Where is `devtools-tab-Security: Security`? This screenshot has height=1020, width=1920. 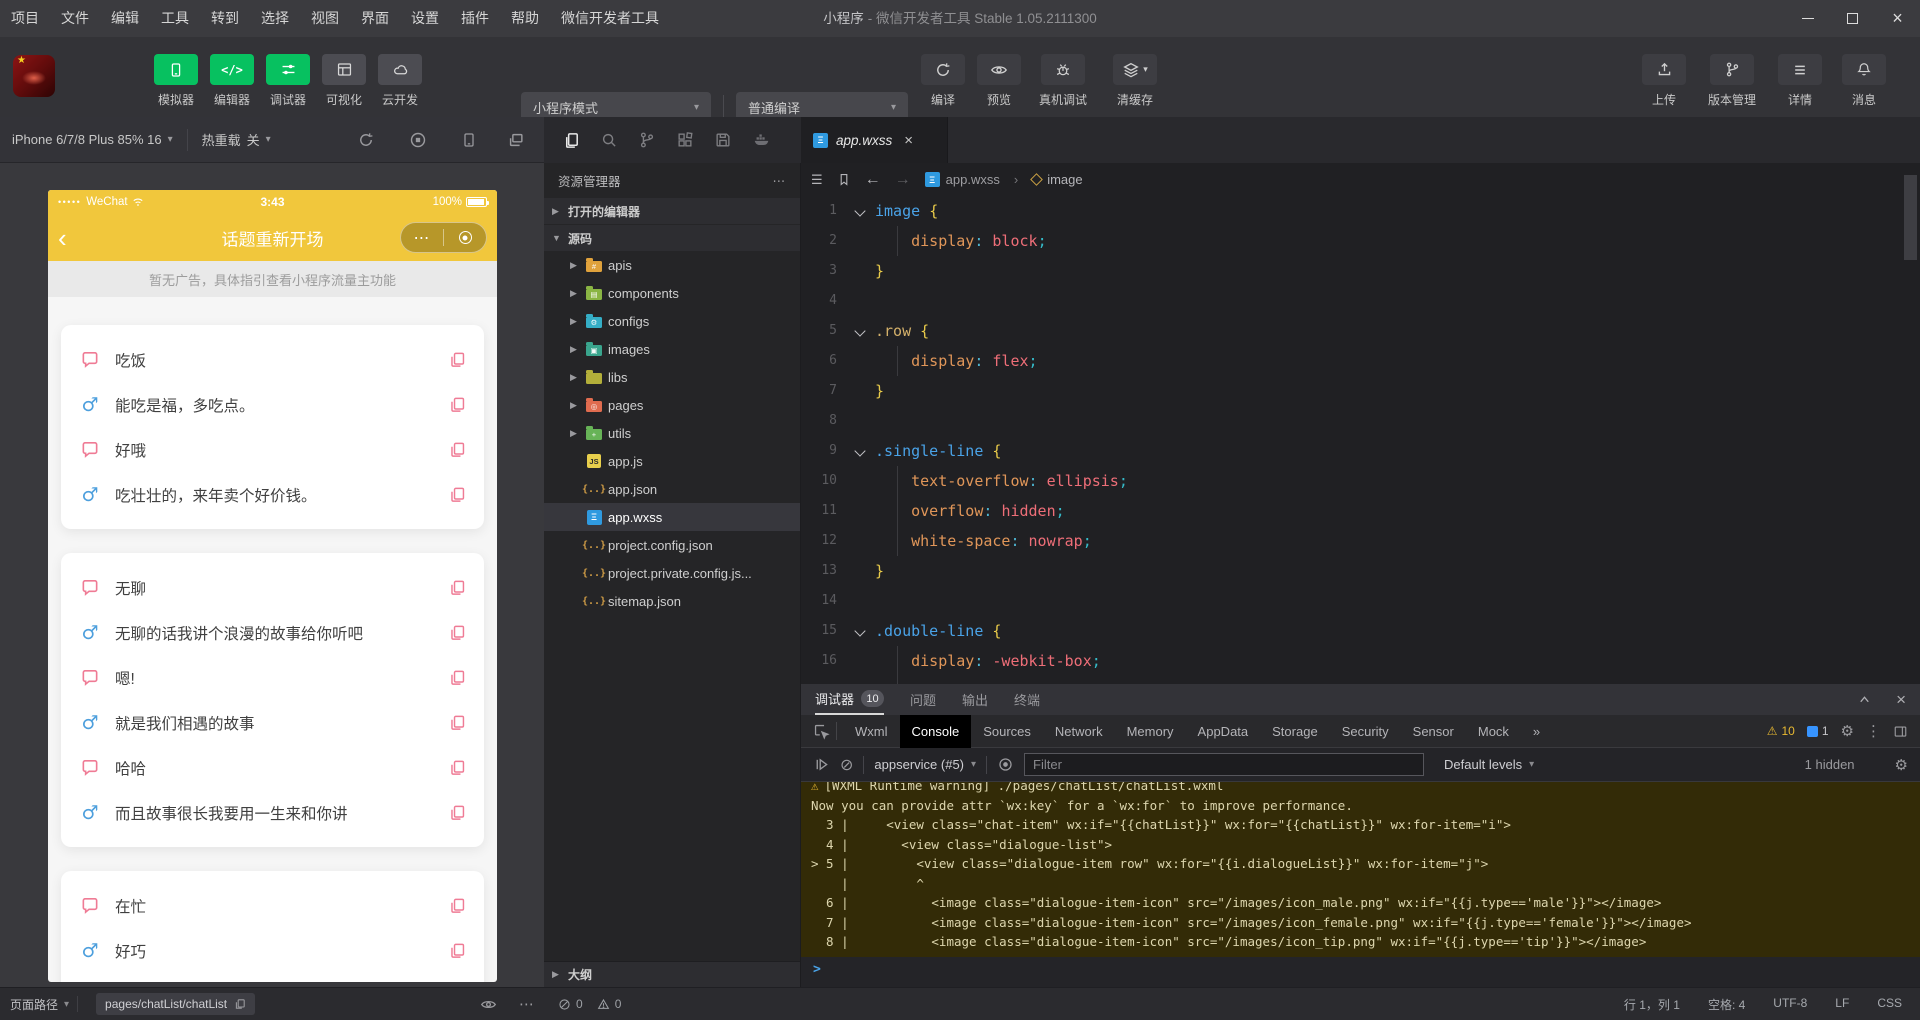 devtools-tab-Security: Security is located at coordinates (1365, 731).